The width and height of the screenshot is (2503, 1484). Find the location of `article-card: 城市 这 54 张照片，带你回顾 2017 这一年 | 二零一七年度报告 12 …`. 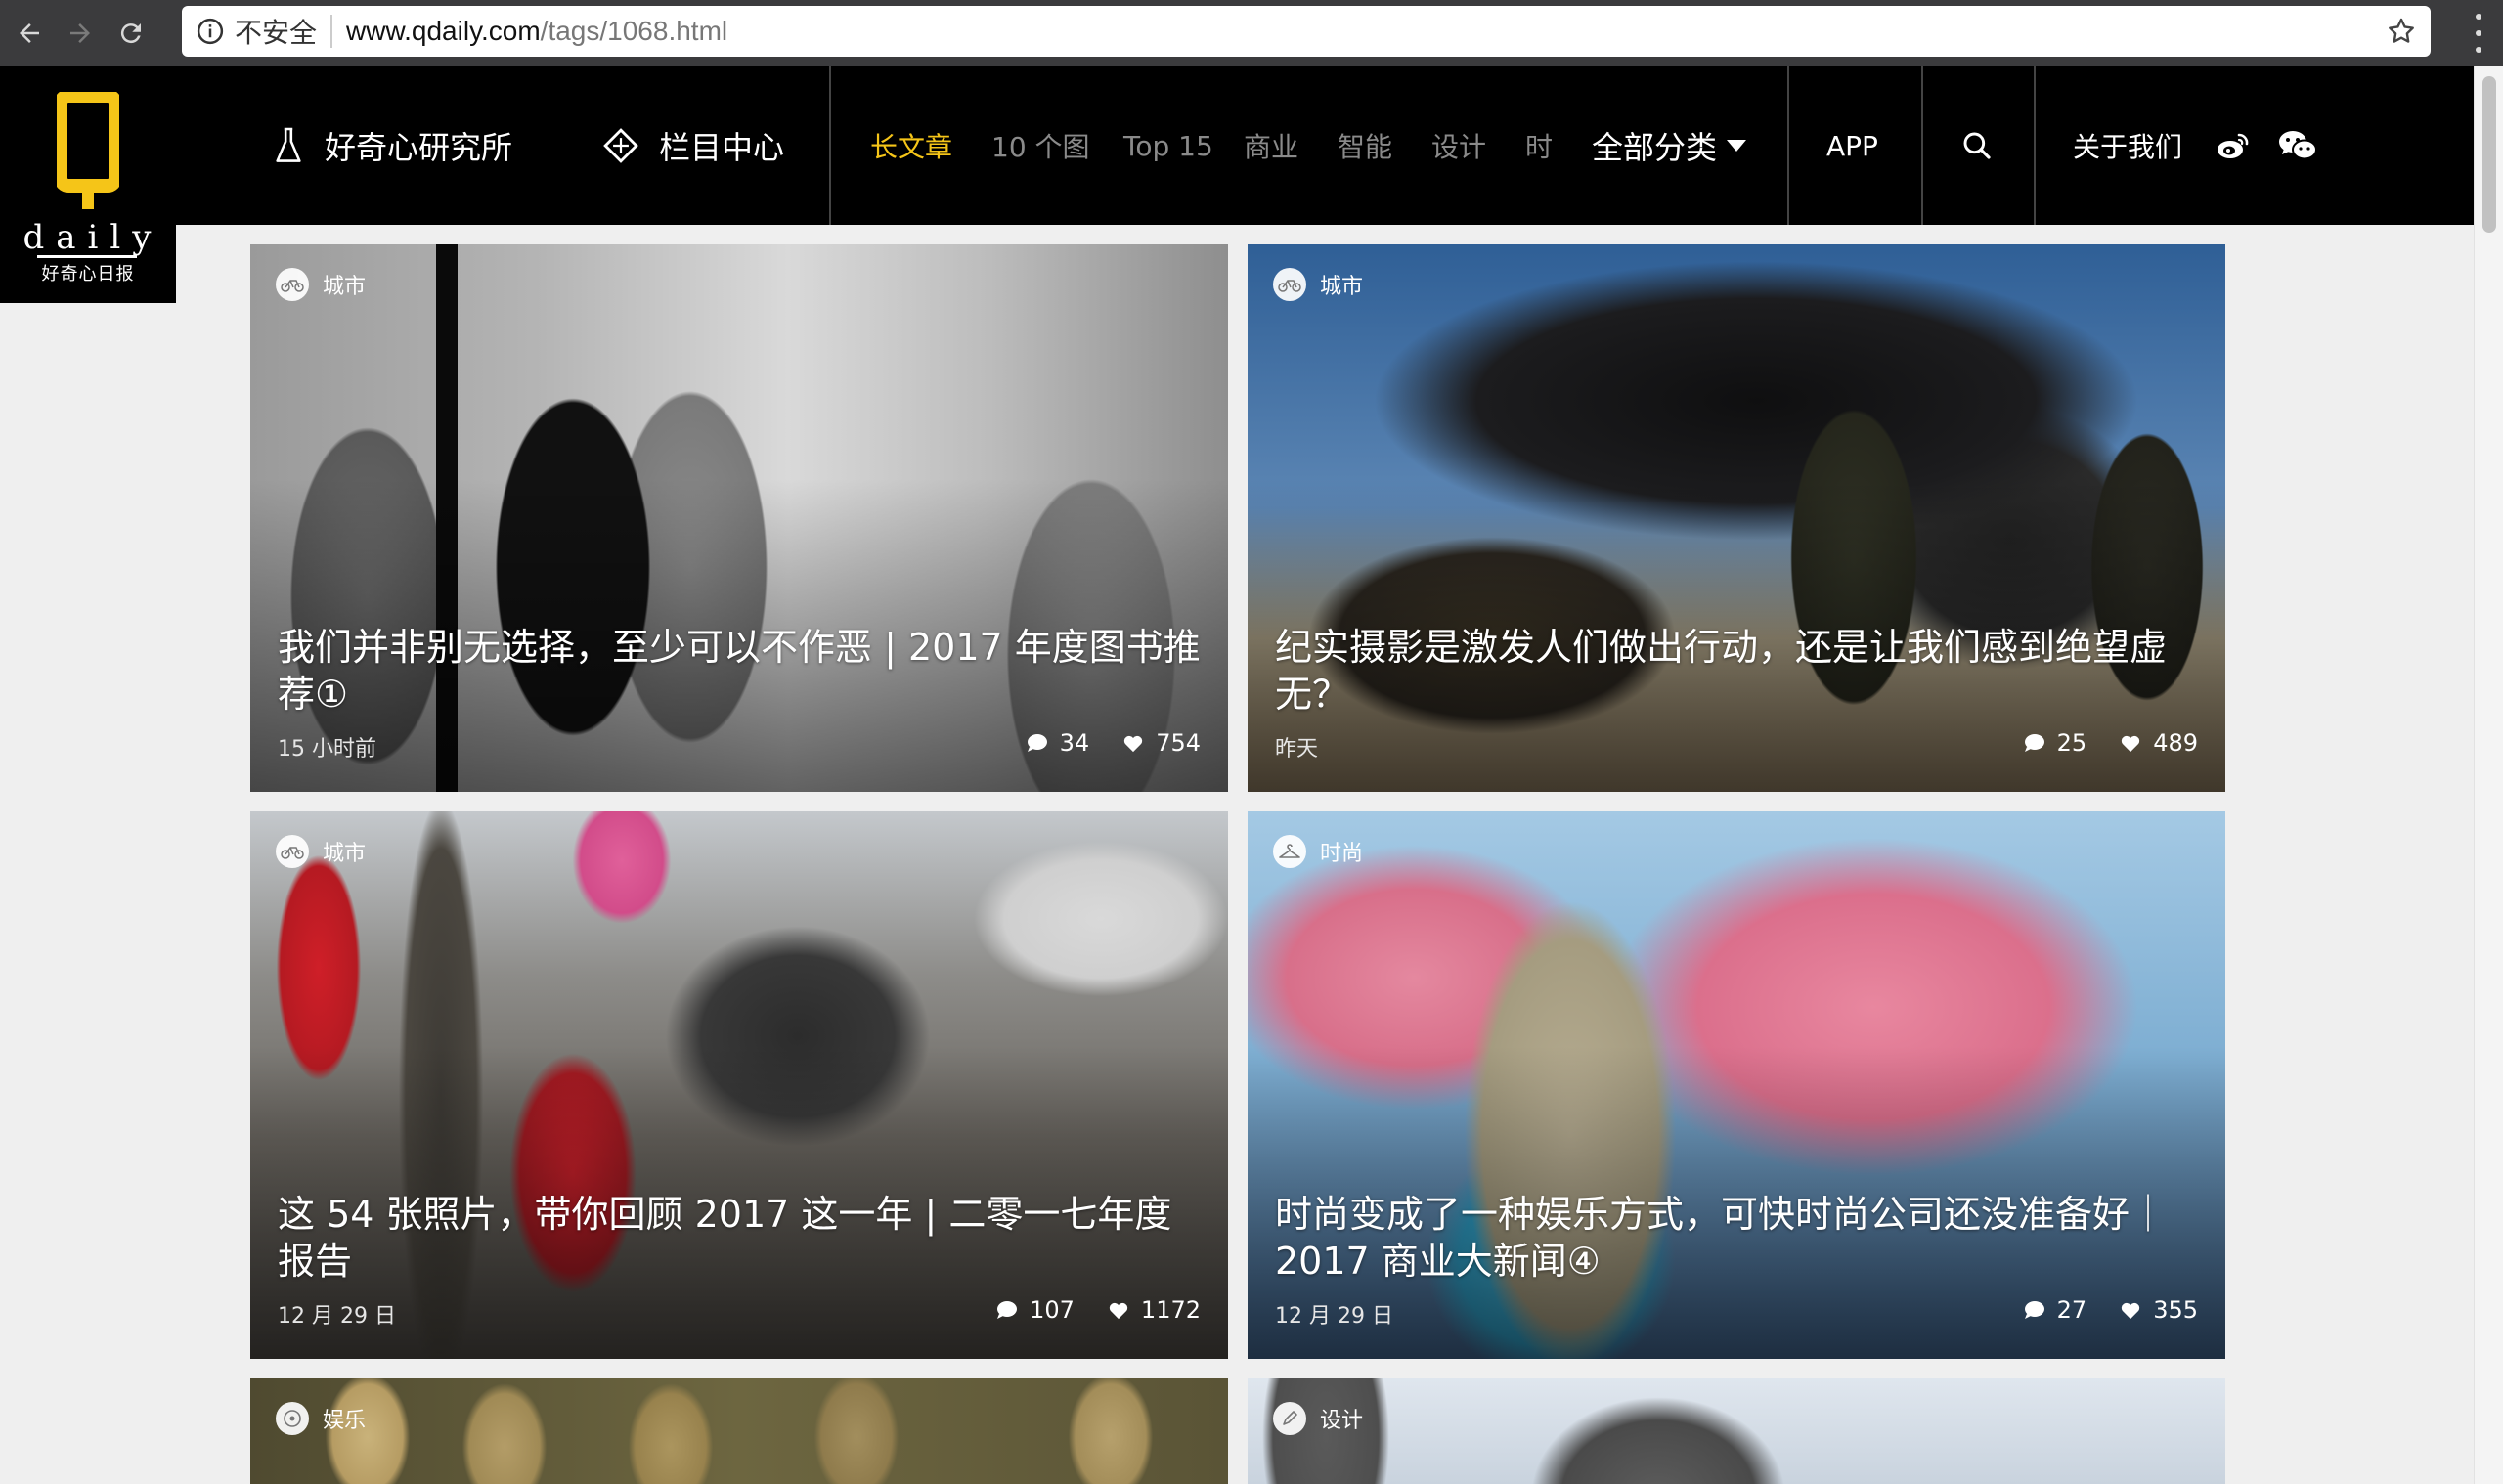

article-card: 城市 这 54 张照片，带你回顾 2017 这一年 | 二零一七年度报告 12 … is located at coordinates (739, 1085).